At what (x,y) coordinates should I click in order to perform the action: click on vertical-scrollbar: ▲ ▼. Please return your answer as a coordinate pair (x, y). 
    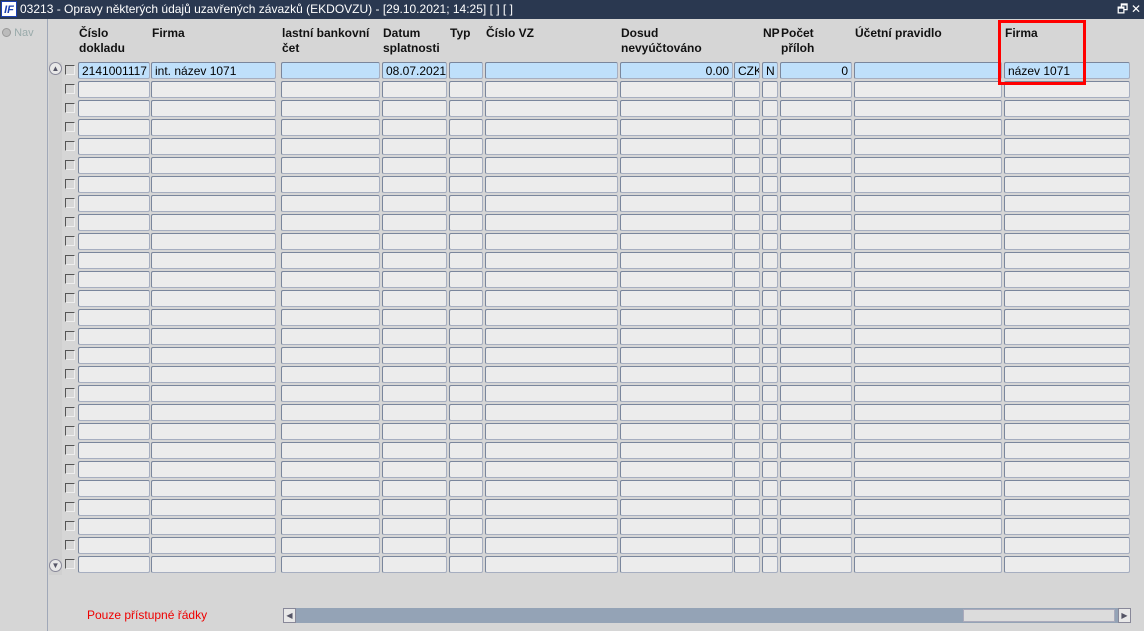
    Looking at the image, I should click on (55, 318).